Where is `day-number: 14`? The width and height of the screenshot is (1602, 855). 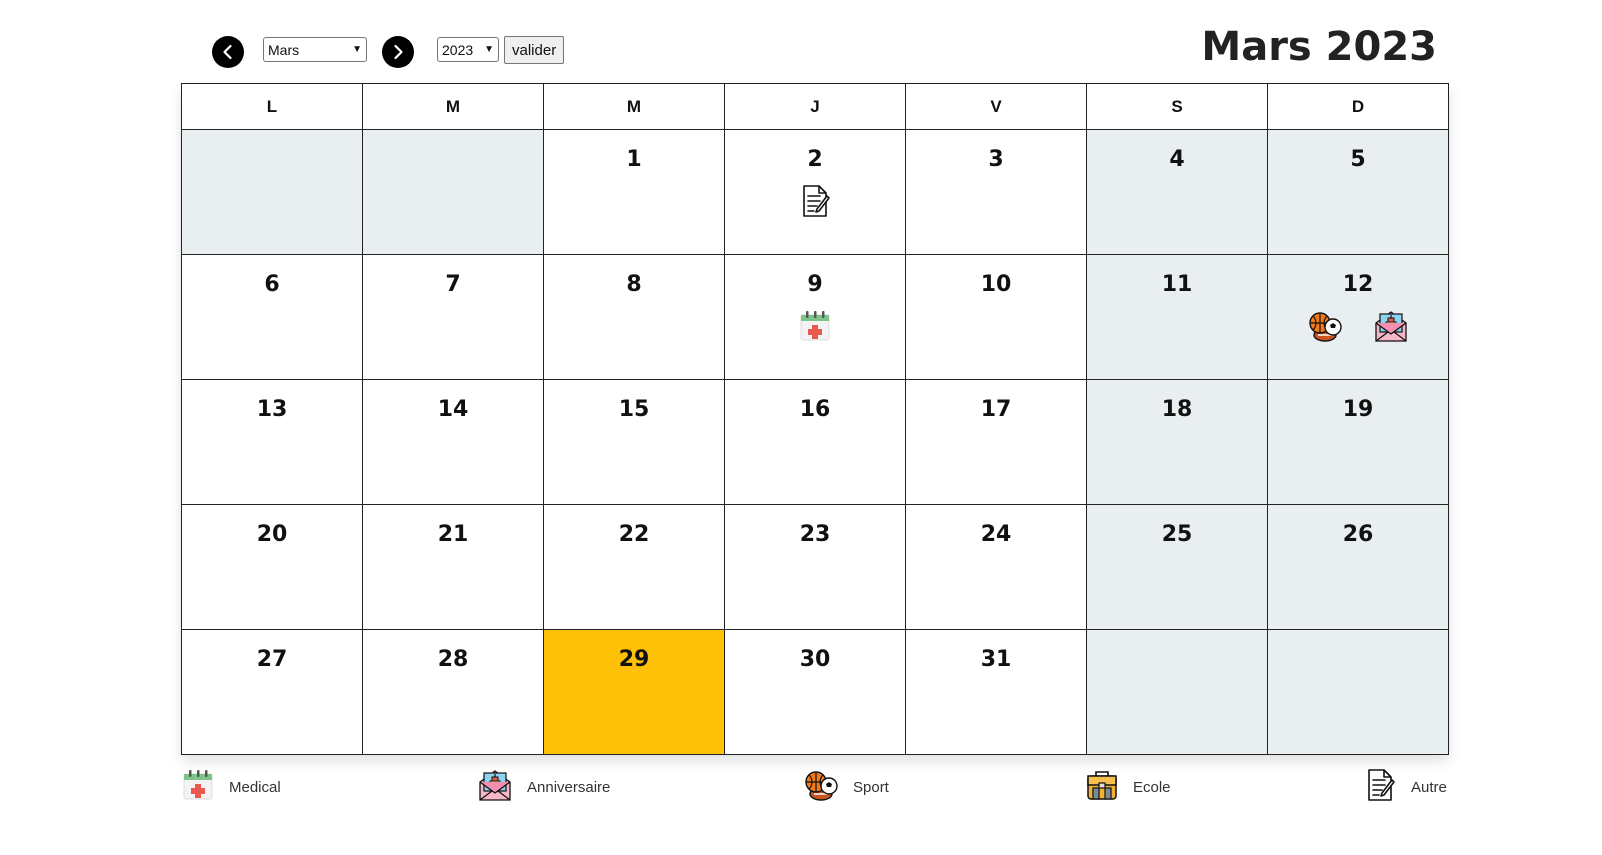 day-number: 14 is located at coordinates (453, 409).